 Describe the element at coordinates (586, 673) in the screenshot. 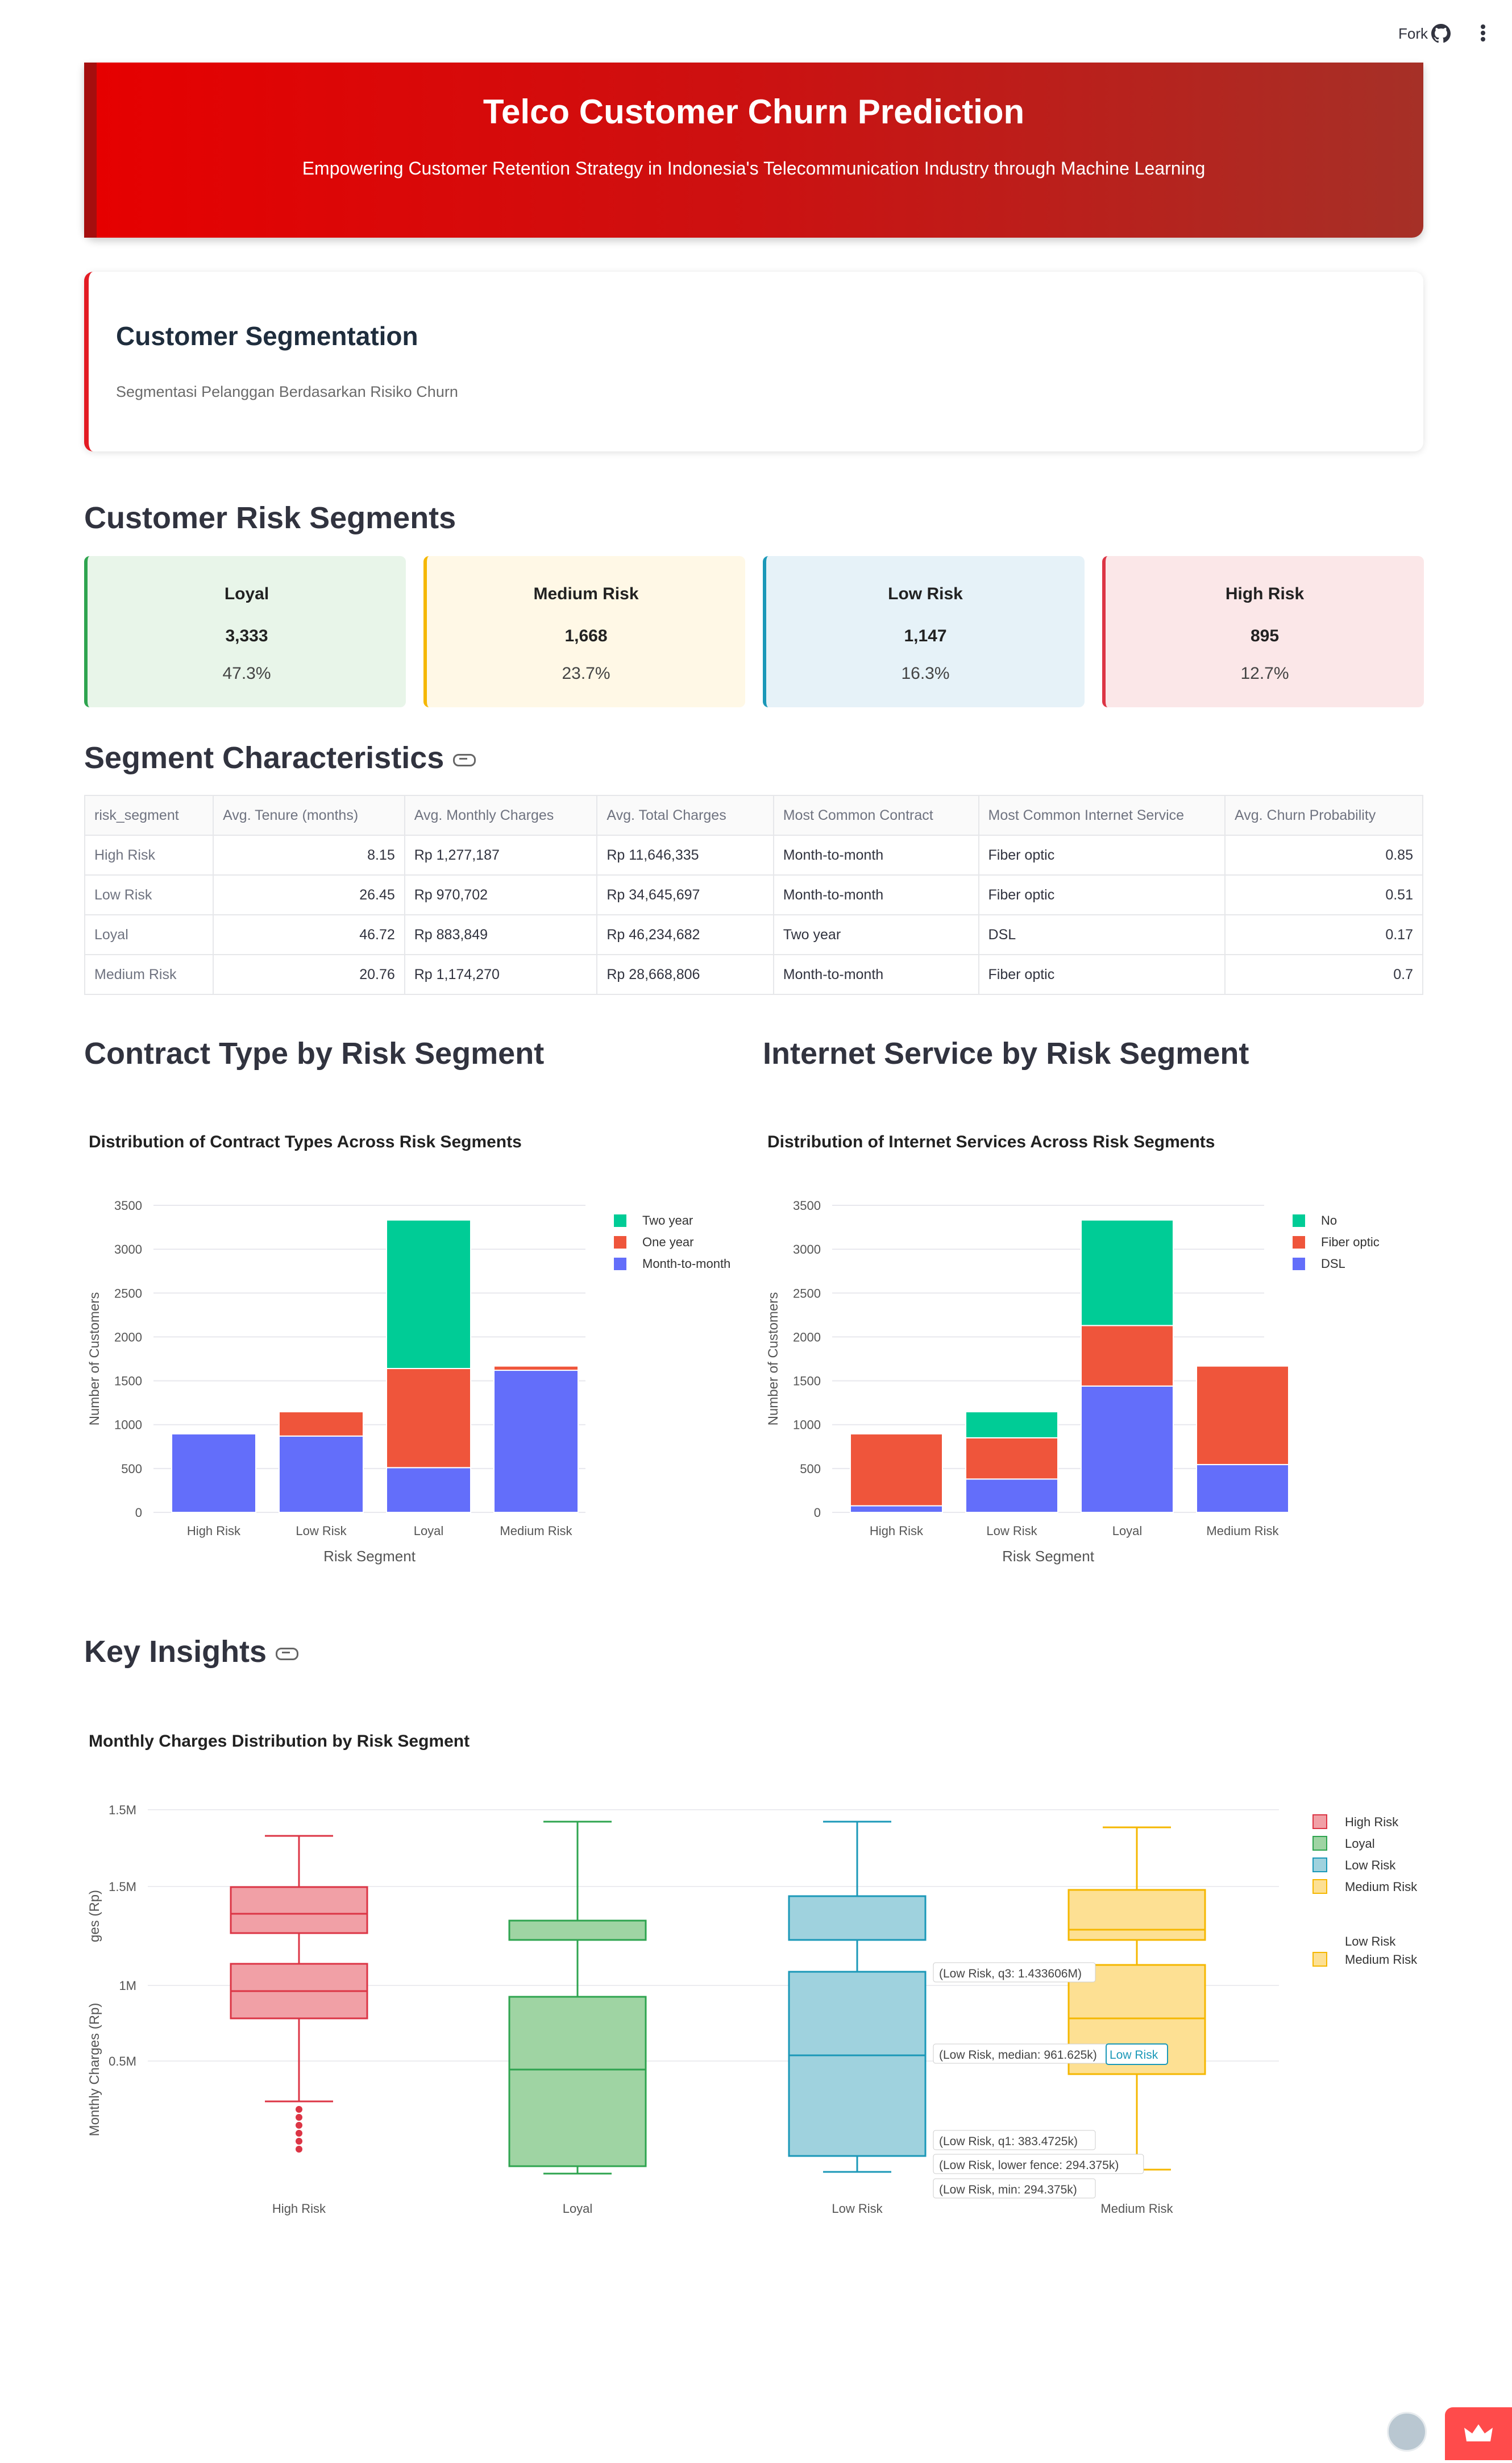

I see `risk-card-pct: 23.7%` at that location.